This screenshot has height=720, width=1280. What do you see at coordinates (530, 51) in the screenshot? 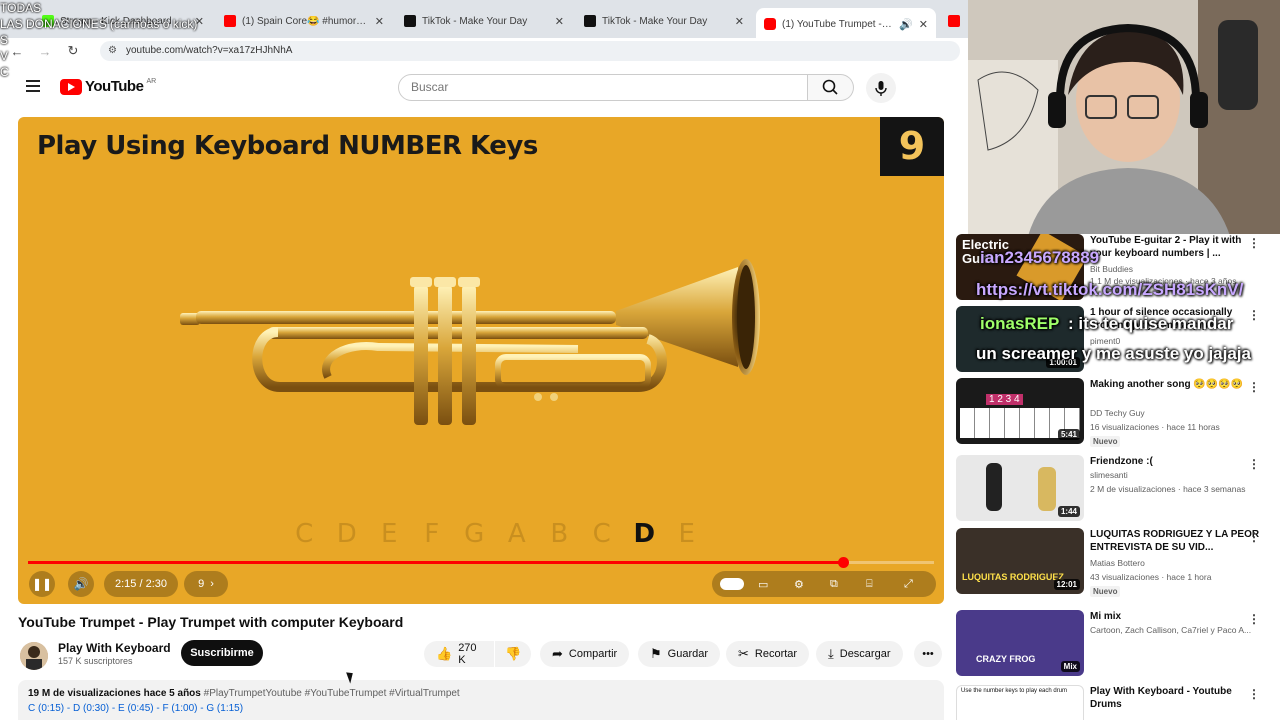
I see `url-field: ⚙ youtube.com/watch?v=xa17zHJhNhA` at bounding box center [530, 51].